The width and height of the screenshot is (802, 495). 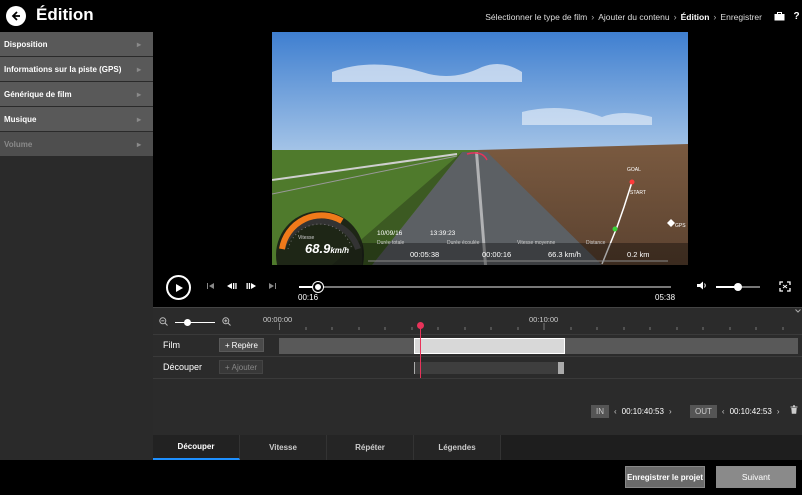 I want to click on sidebar-item-volume: Volume ▸, so click(x=76, y=144).